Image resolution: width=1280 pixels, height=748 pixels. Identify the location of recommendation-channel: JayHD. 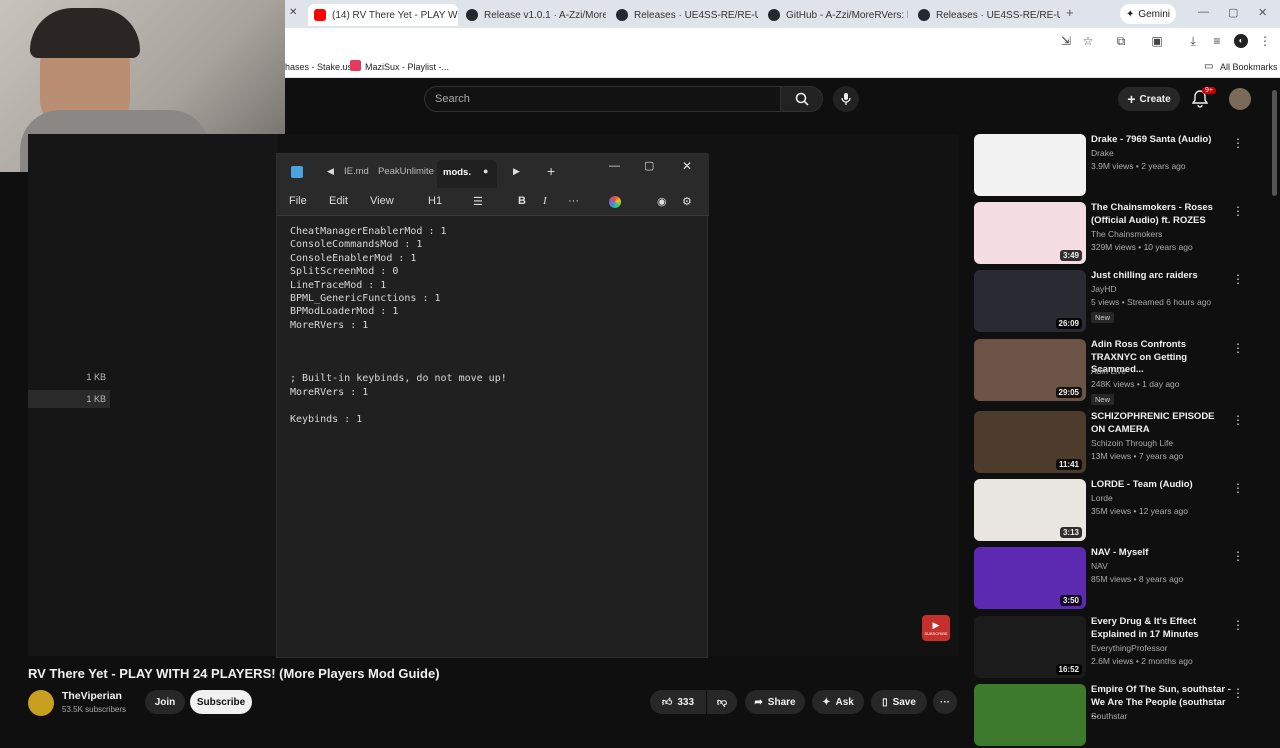
(1104, 289).